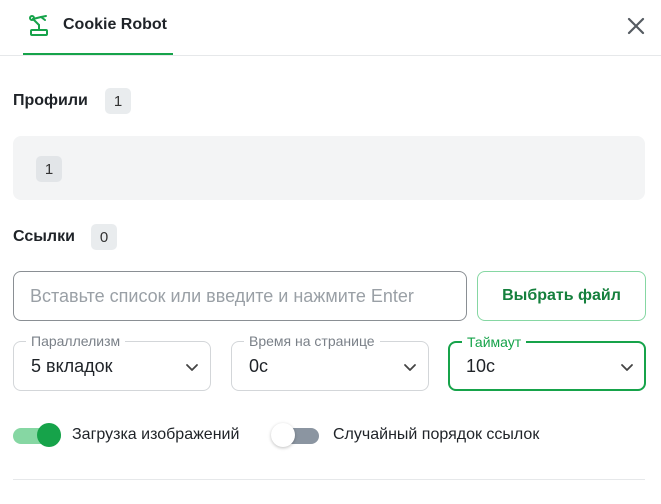 This screenshot has height=504, width=661. Describe the element at coordinates (329, 168) in the screenshot. I see `profiles-list: 1` at that location.